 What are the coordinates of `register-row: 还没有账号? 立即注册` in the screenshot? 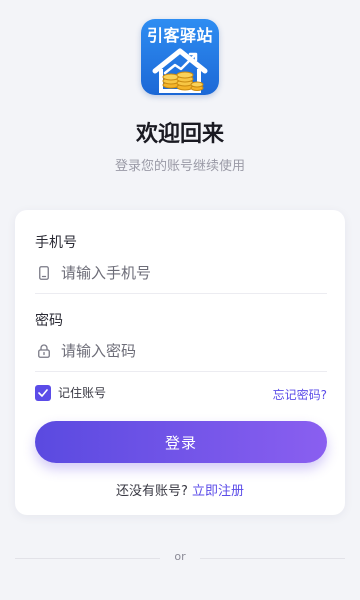 It's located at (180, 489).